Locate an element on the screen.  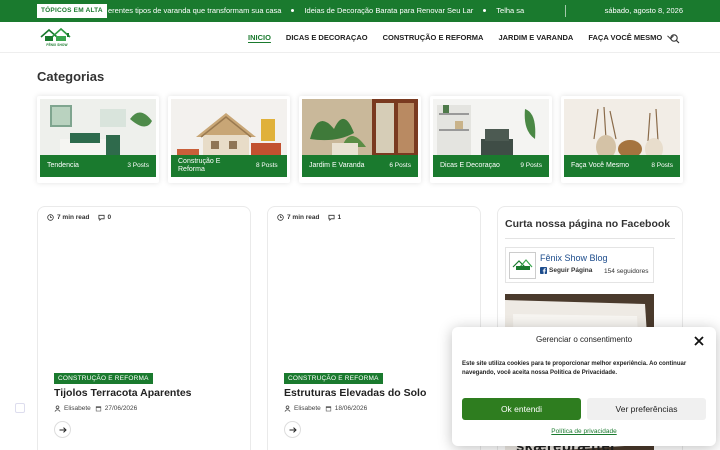
category-card-jardim-varanda: Jardim E Varanda 6 Posts is located at coordinates (360, 139).